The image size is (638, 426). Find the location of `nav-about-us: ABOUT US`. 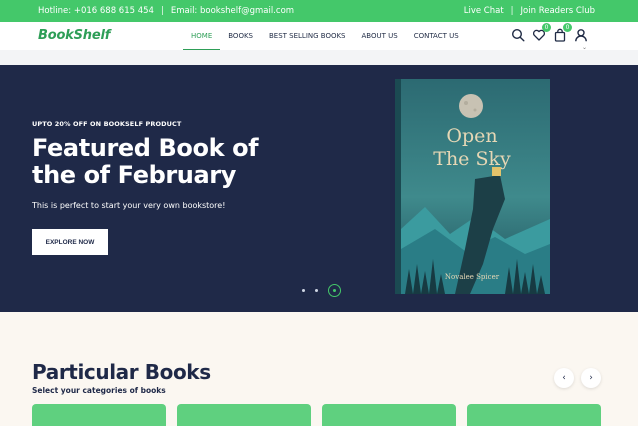

nav-about-us: ABOUT US is located at coordinates (380, 36).